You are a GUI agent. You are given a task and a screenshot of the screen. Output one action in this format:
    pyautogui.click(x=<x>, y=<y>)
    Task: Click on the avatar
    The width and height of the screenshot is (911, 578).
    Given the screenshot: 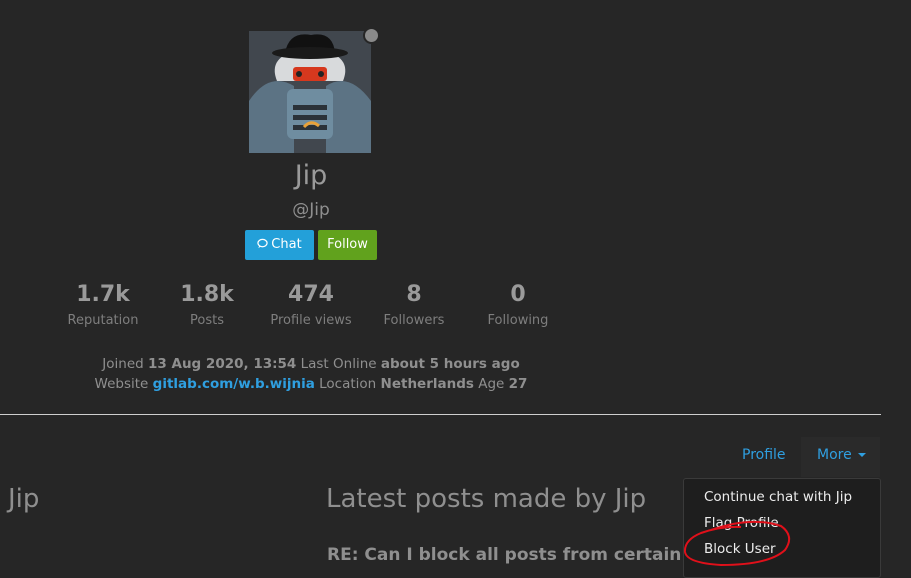 What is the action you would take?
    pyautogui.click(x=310, y=92)
    